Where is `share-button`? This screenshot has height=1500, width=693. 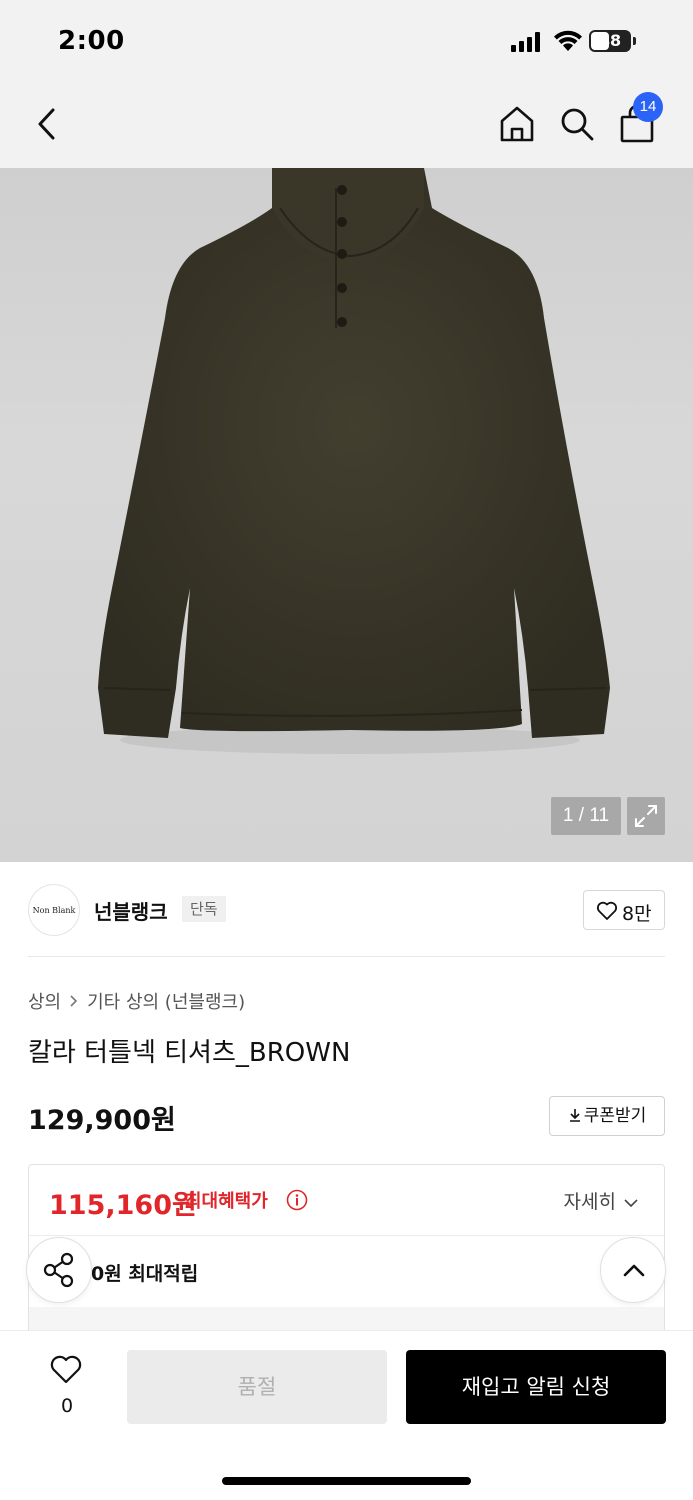 share-button is located at coordinates (59, 1270).